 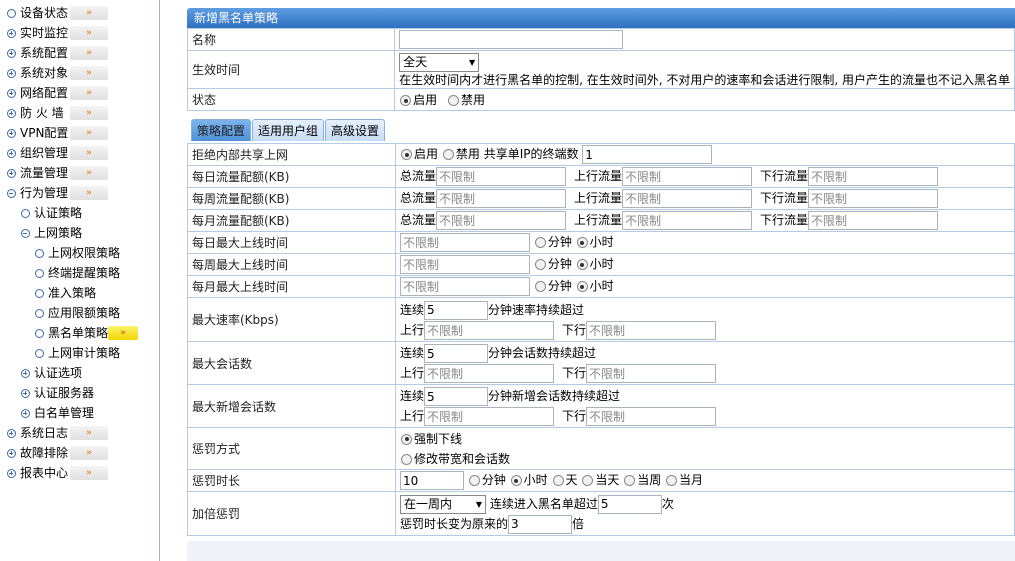 I want to click on unit-minute-radio, so click(x=474, y=480).